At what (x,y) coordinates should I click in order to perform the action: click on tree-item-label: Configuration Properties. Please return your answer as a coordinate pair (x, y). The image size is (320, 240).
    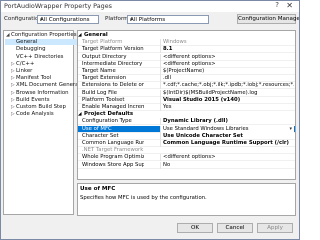
    Looking at the image, I should click on (44, 35).